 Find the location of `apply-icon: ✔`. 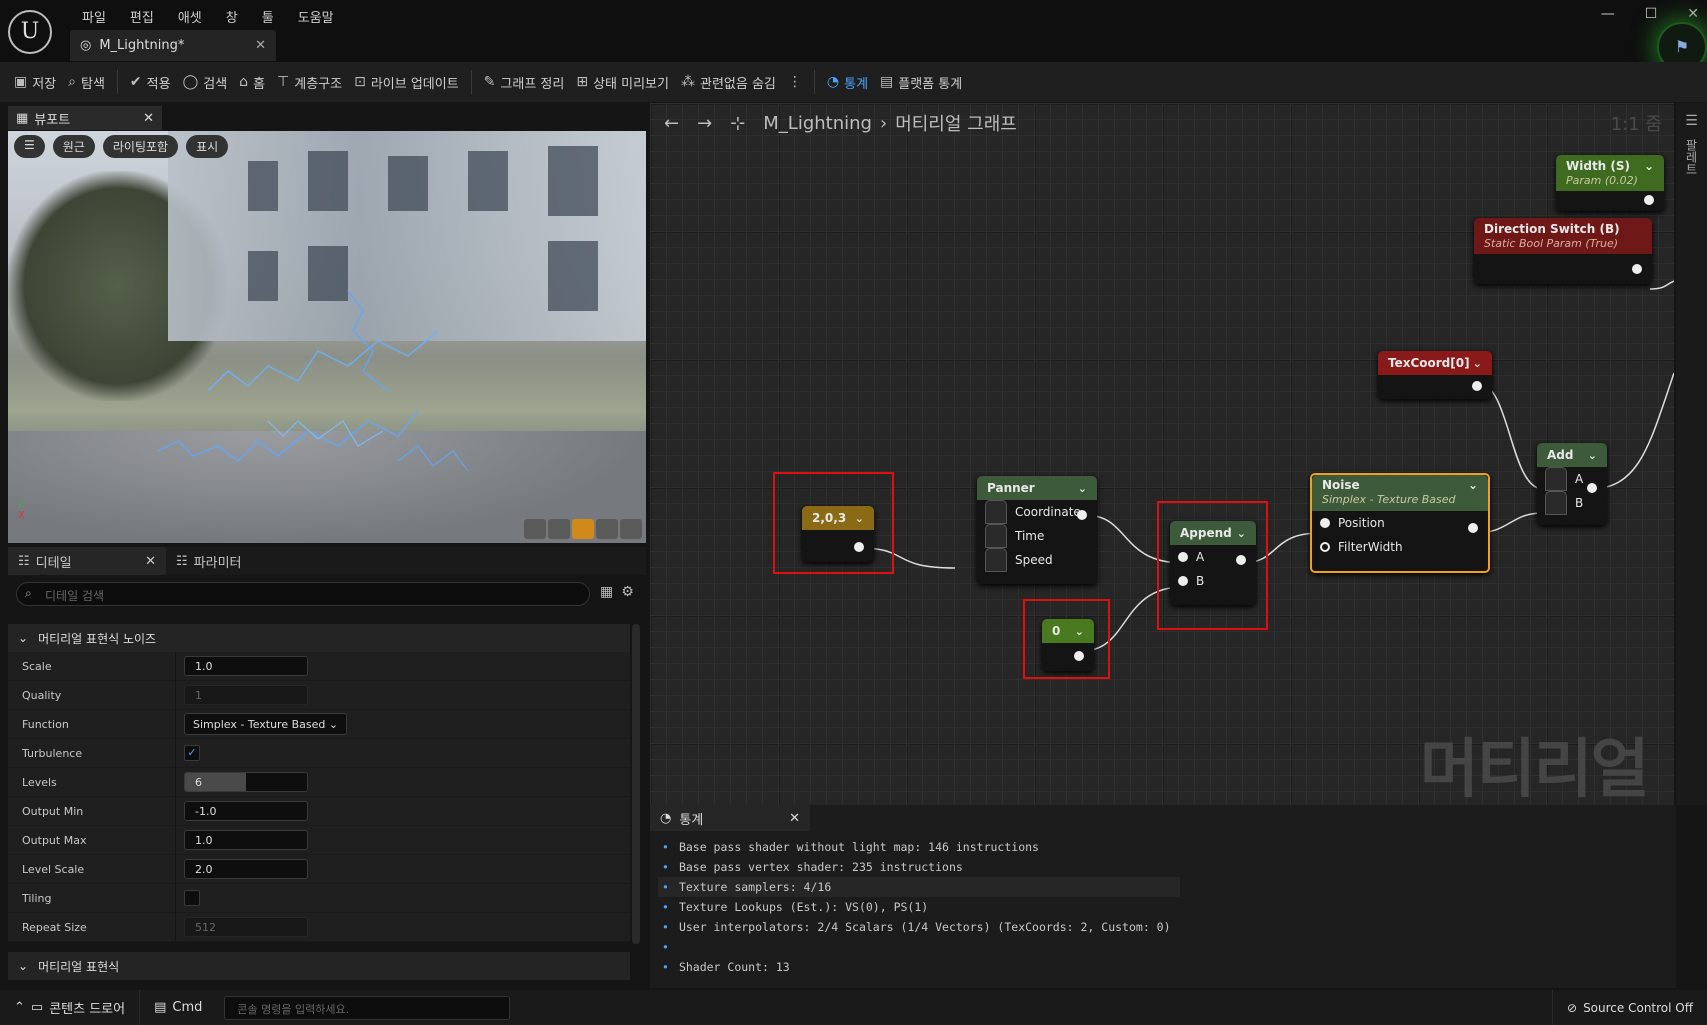

apply-icon: ✔ is located at coordinates (135, 82).